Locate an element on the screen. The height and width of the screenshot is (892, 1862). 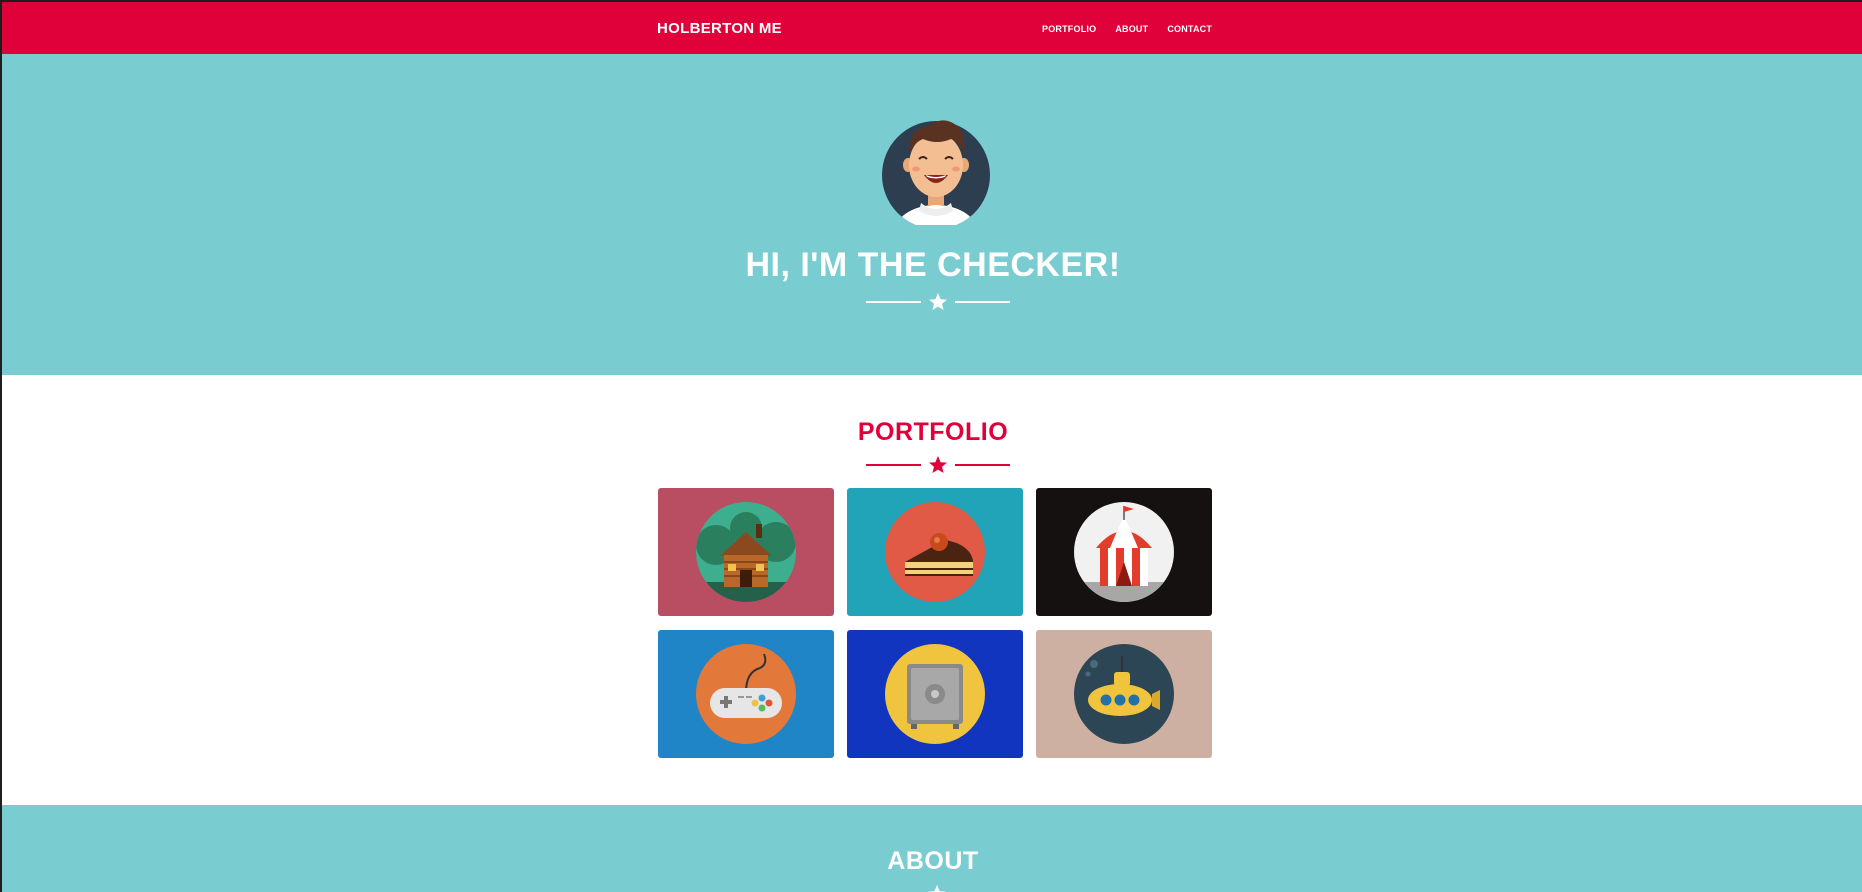
portfolio-item-safe is located at coordinates (935, 694).